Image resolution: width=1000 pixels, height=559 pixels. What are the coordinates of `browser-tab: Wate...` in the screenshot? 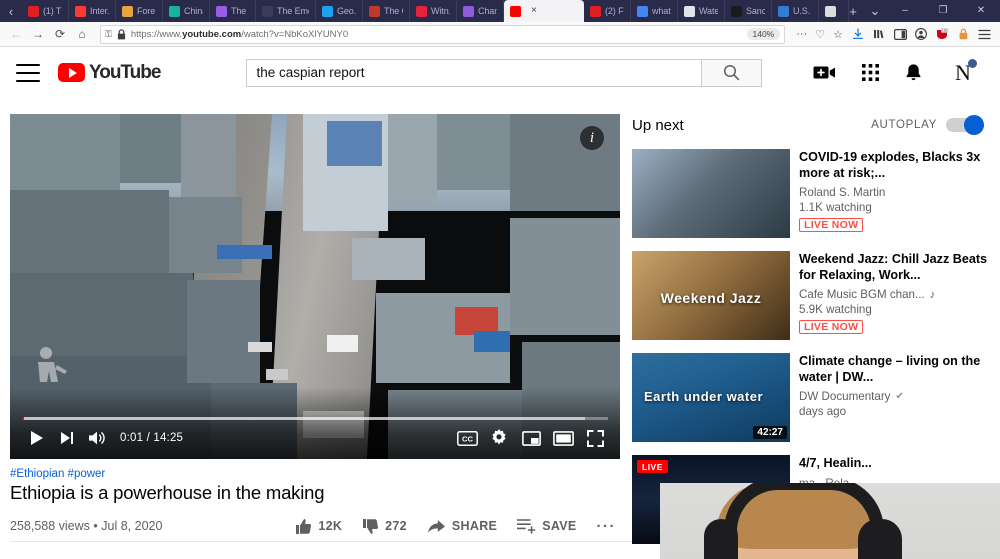 It's located at (701, 11).